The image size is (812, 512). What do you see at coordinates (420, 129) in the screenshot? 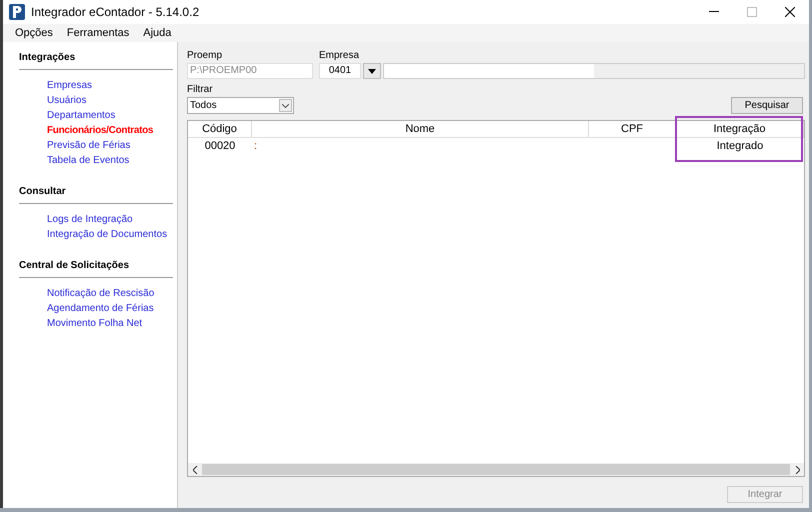
I see `column-header: Nome` at bounding box center [420, 129].